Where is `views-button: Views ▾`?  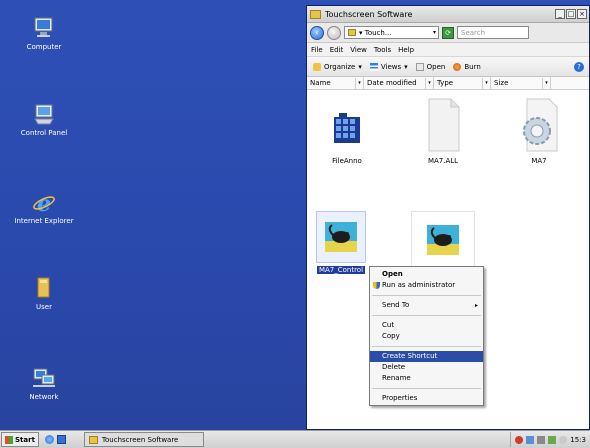
views-button: Views ▾ is located at coordinates (388, 66).